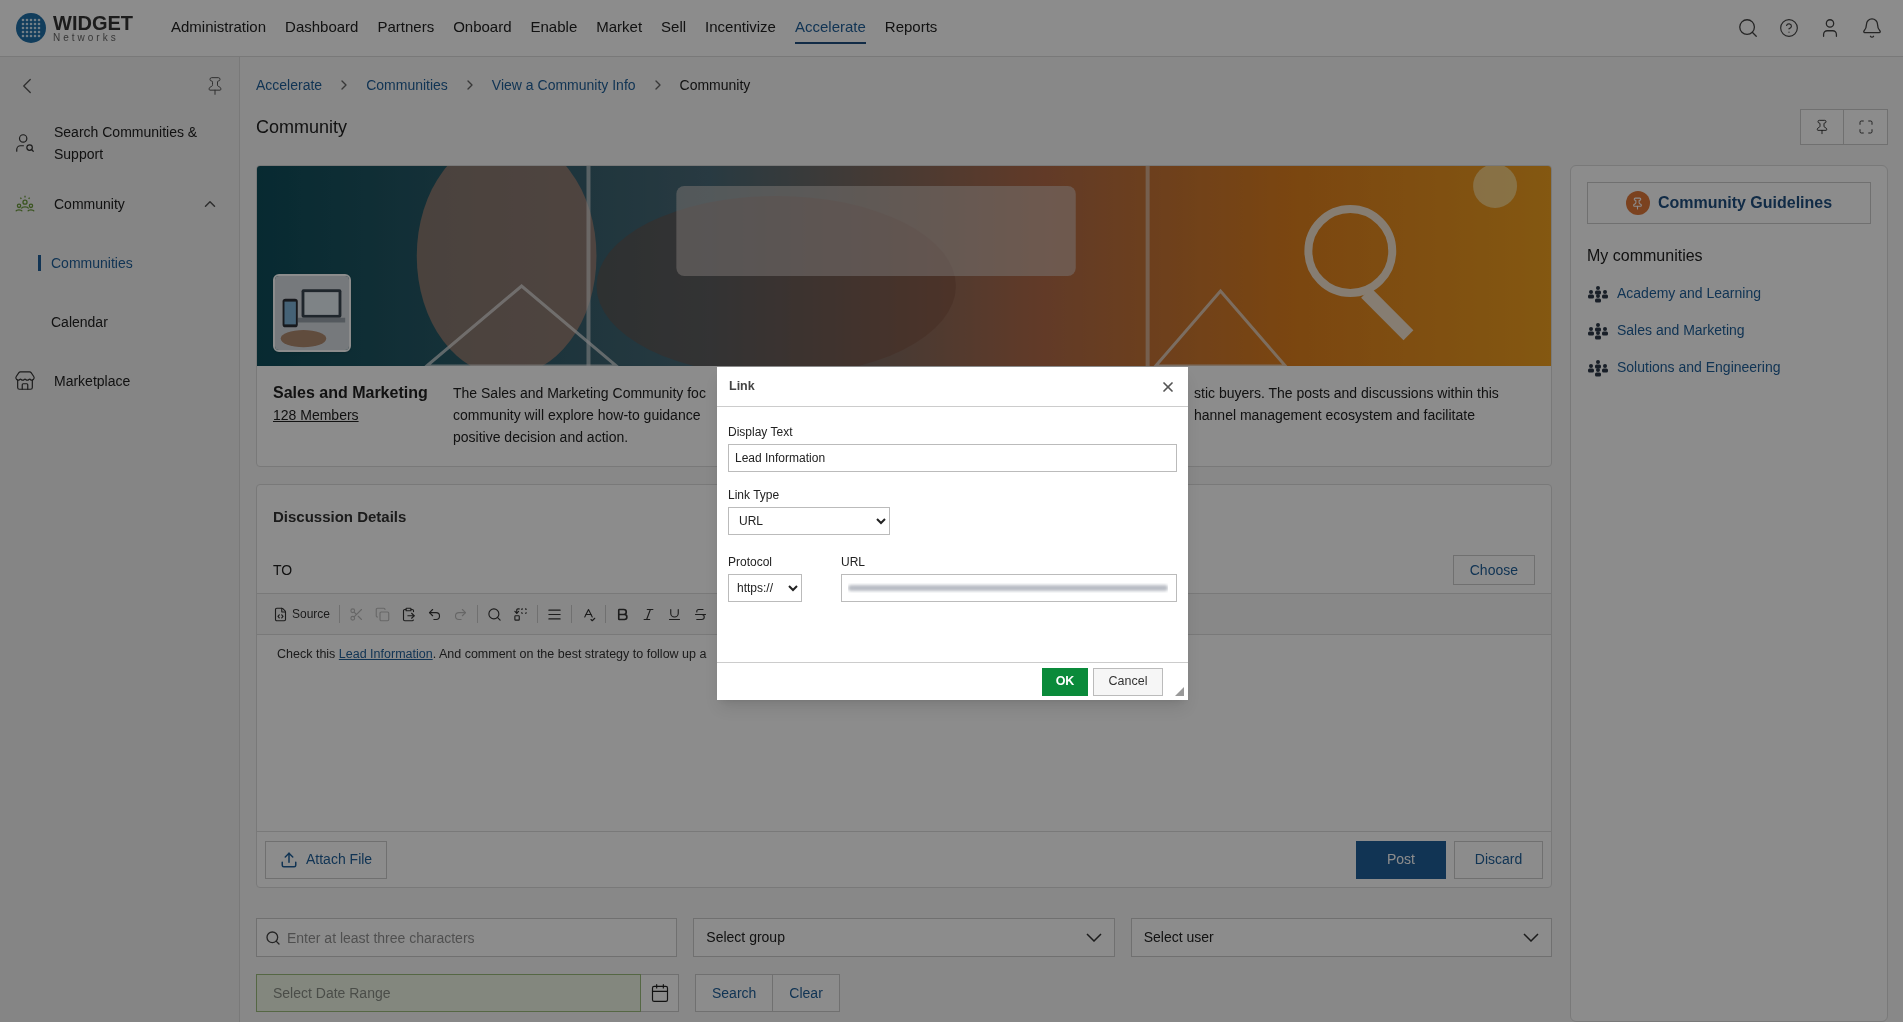 This screenshot has height=1022, width=1903. Describe the element at coordinates (649, 614) in the screenshot. I see `italic-icon` at that location.